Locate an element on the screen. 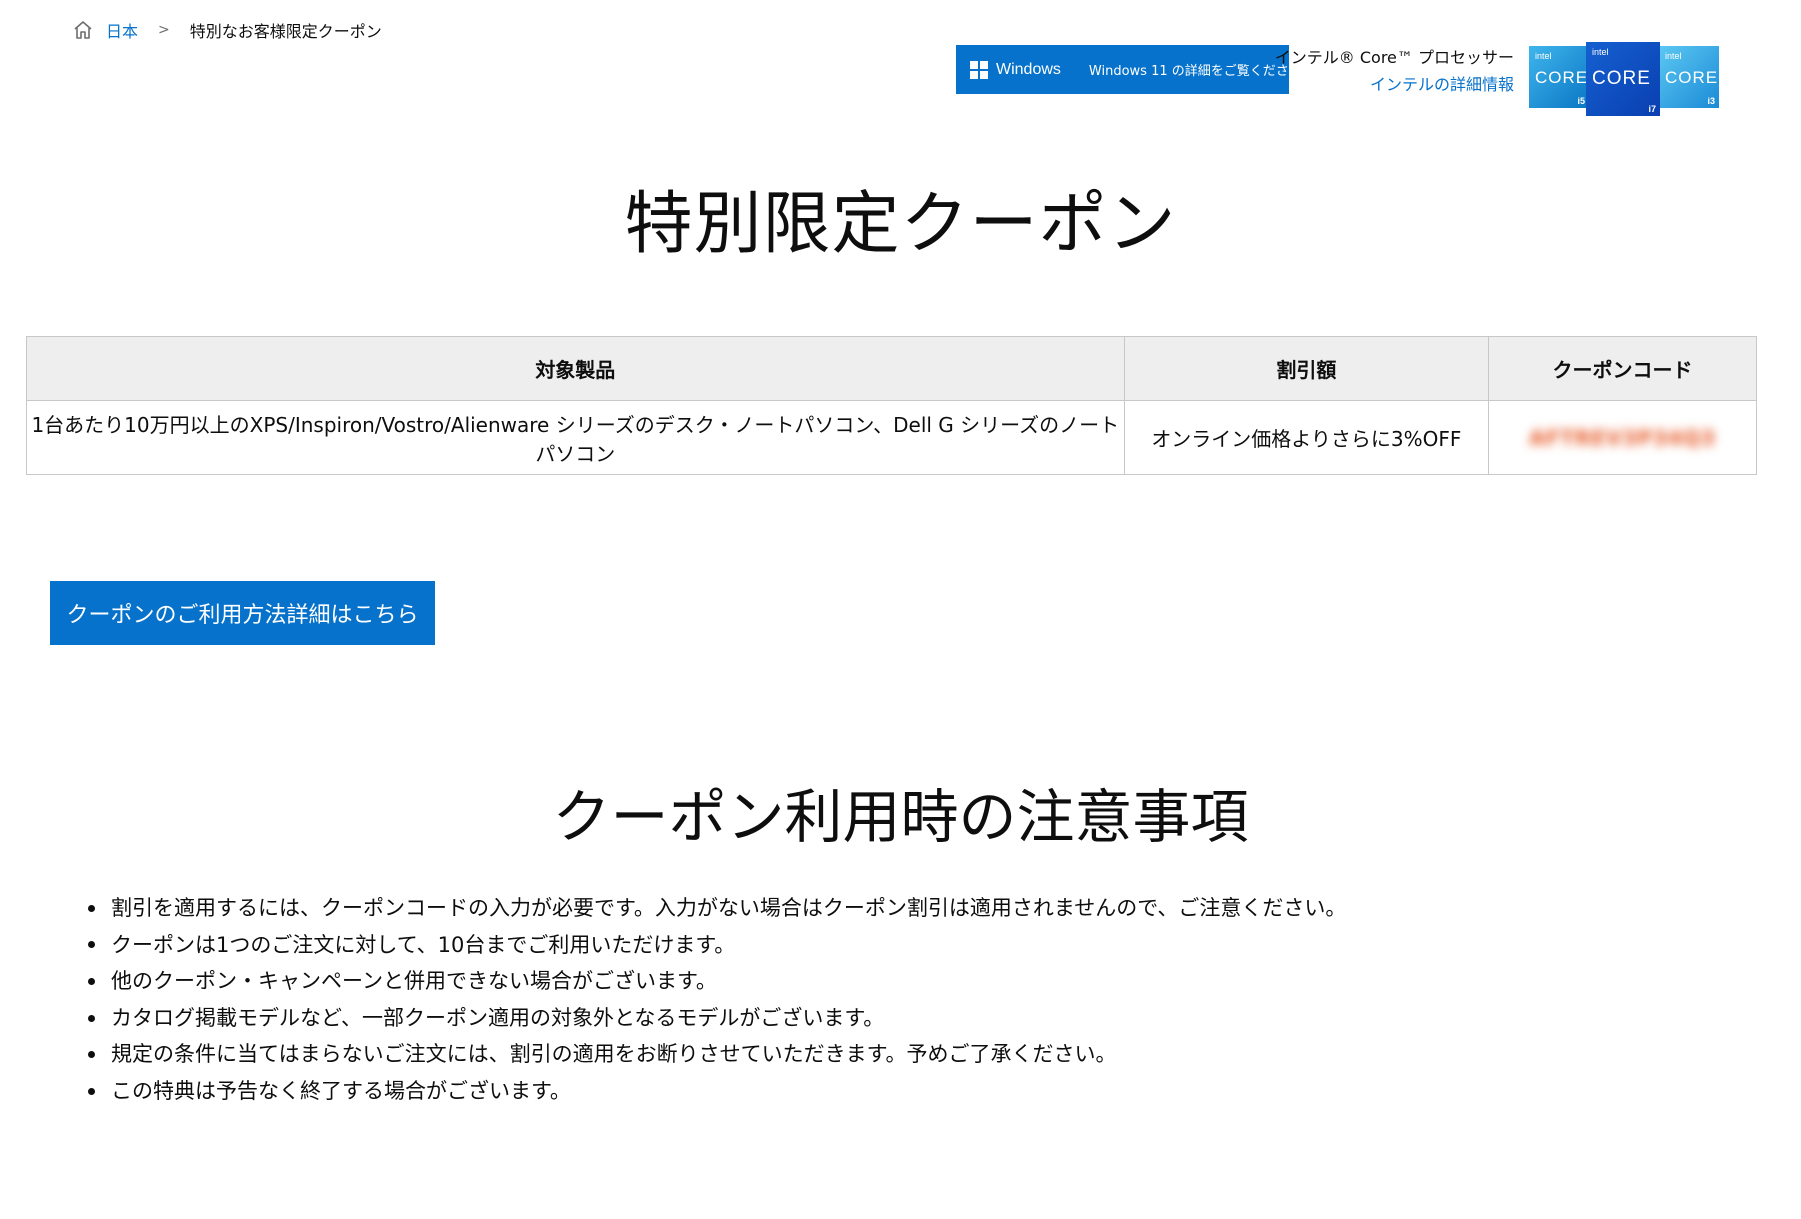 This screenshot has height=1219, width=1801. intel-core-i7-badge: intel CORE i7 is located at coordinates (1623, 79).